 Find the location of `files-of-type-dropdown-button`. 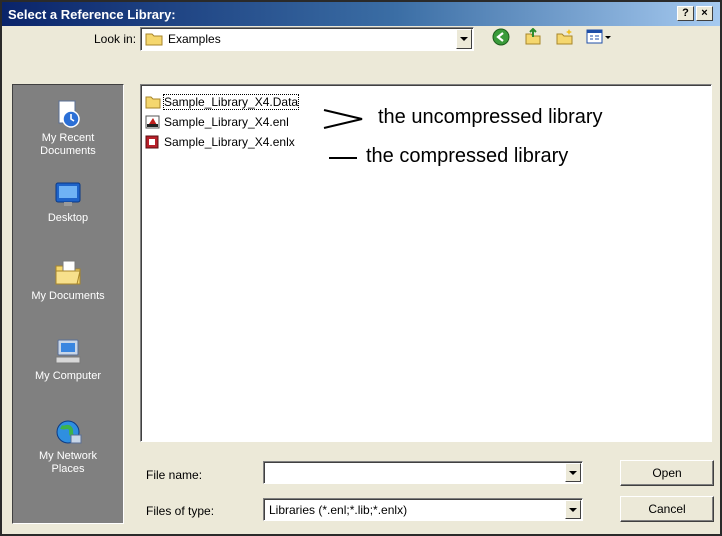

files-of-type-dropdown-button is located at coordinates (573, 509).